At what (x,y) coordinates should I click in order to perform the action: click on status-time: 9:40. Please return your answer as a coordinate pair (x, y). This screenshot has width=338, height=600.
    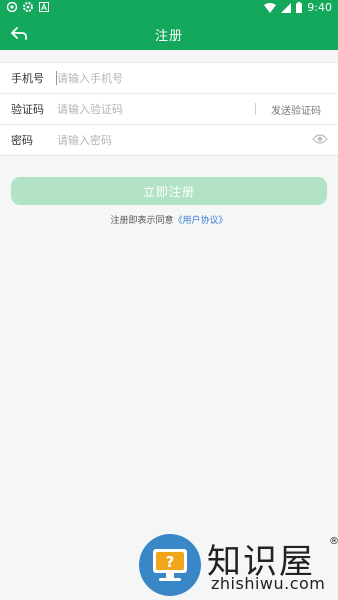
    Looking at the image, I should click on (319, 7).